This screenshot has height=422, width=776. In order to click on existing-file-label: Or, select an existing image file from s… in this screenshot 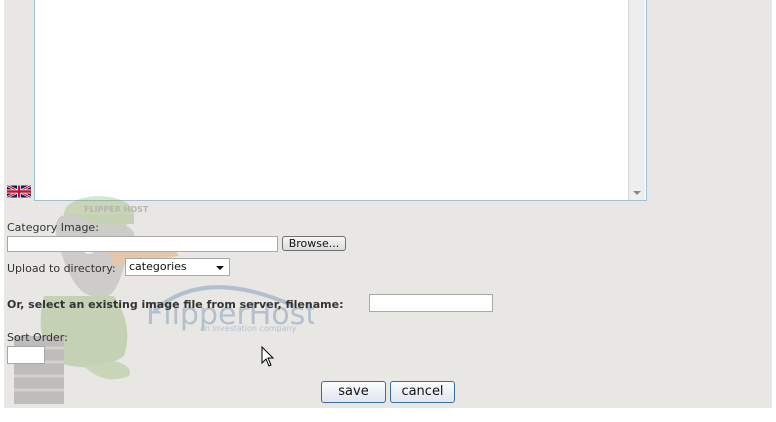, I will do `click(175, 304)`.